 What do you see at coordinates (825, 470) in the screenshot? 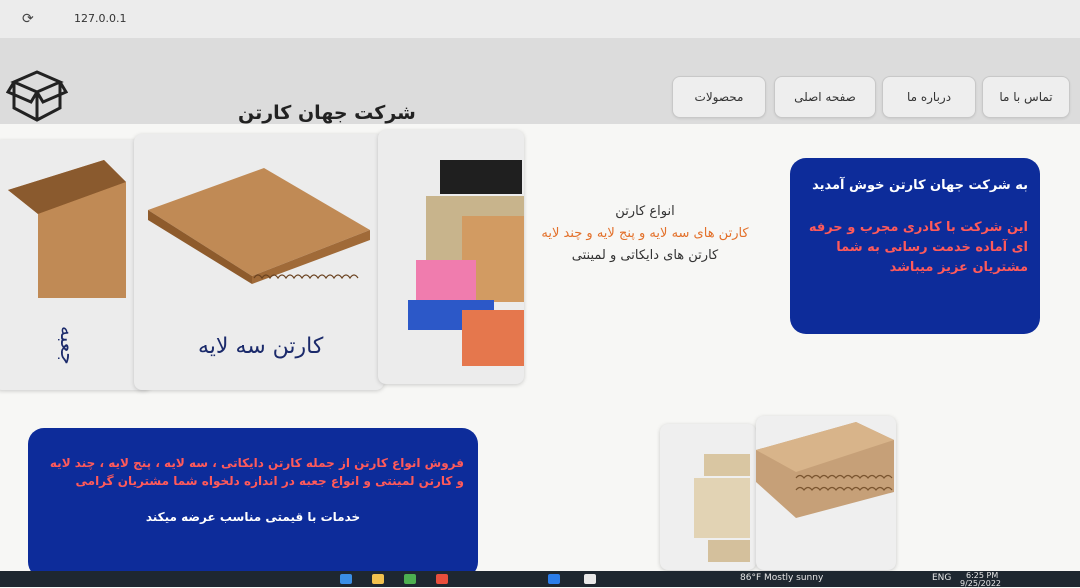
I see `five-layer-sheet-image` at bounding box center [825, 470].